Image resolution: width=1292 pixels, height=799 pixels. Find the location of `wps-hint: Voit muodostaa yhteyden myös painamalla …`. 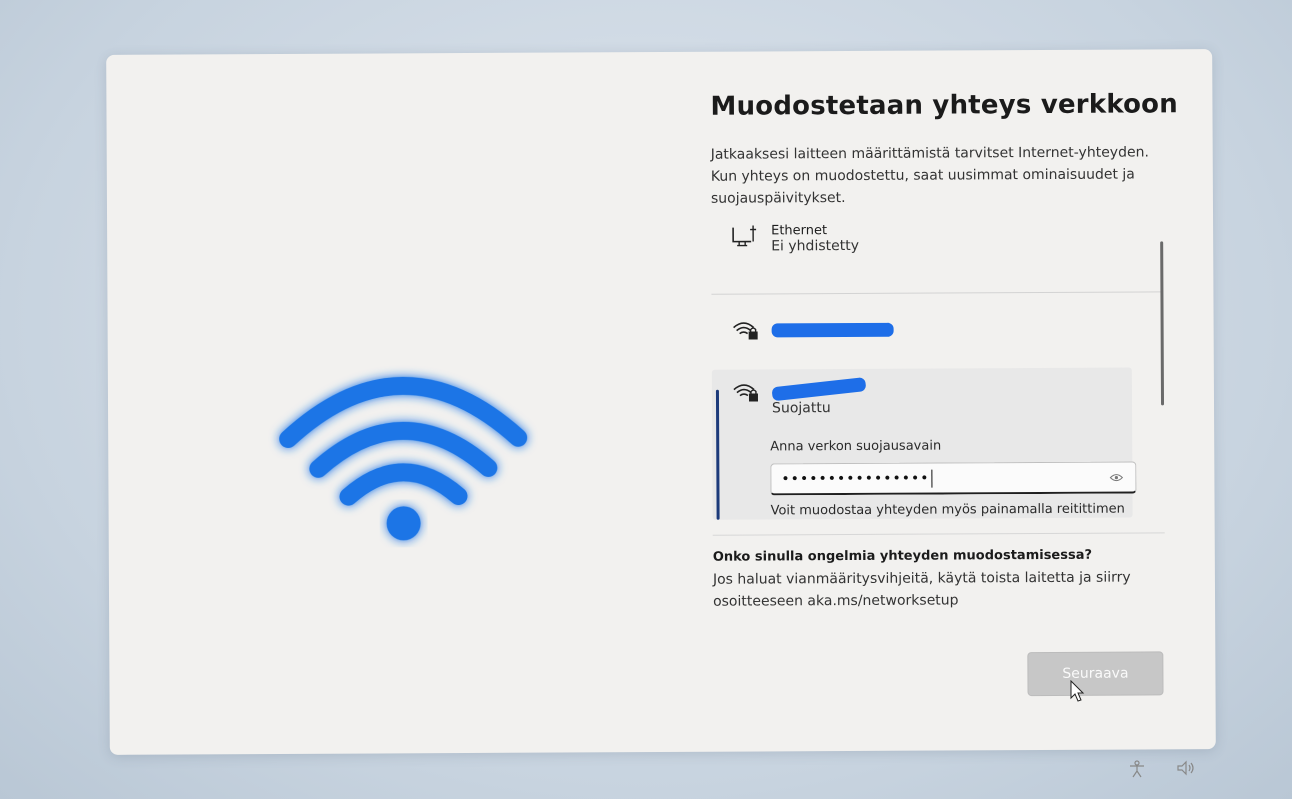

wps-hint: Voit muodostaa yhteyden myös painamalla … is located at coordinates (947, 510).